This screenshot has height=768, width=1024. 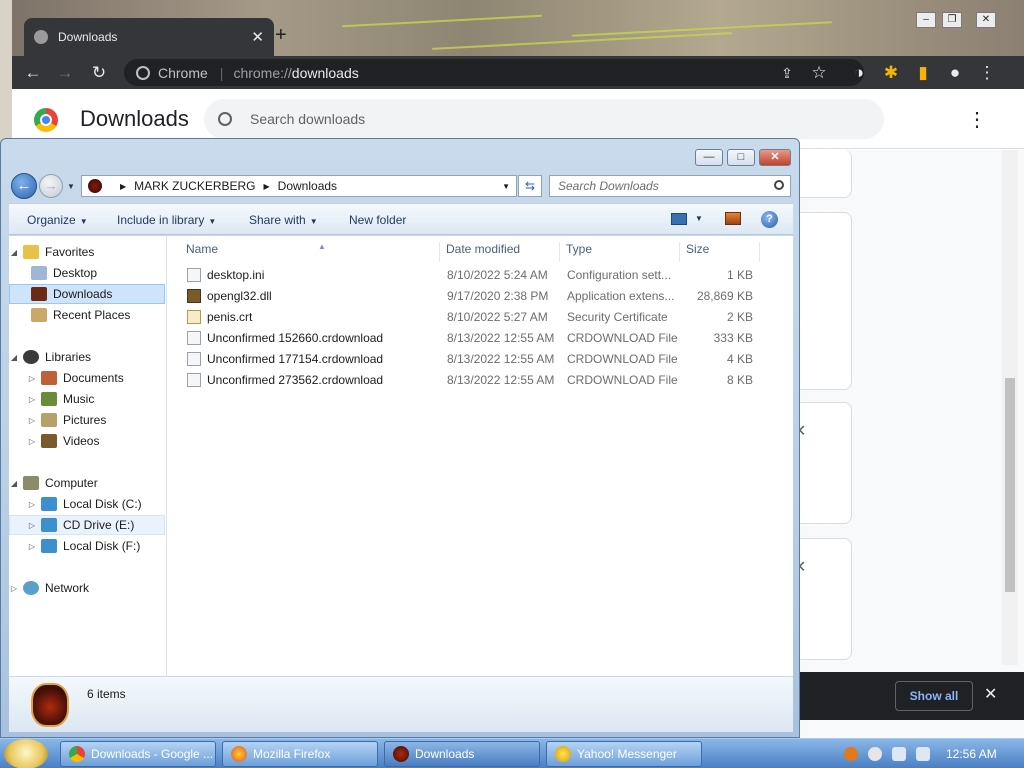 I want to click on task-yahoo-messenger: Yahoo! Messenger, so click(x=624, y=754).